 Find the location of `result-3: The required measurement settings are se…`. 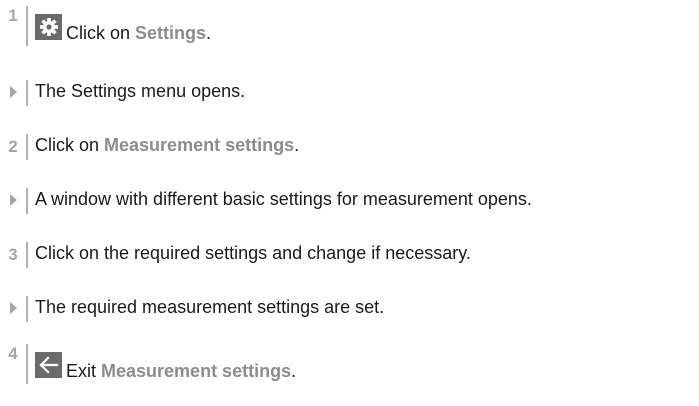

result-3: The required measurement settings are se… is located at coordinates (192, 309).